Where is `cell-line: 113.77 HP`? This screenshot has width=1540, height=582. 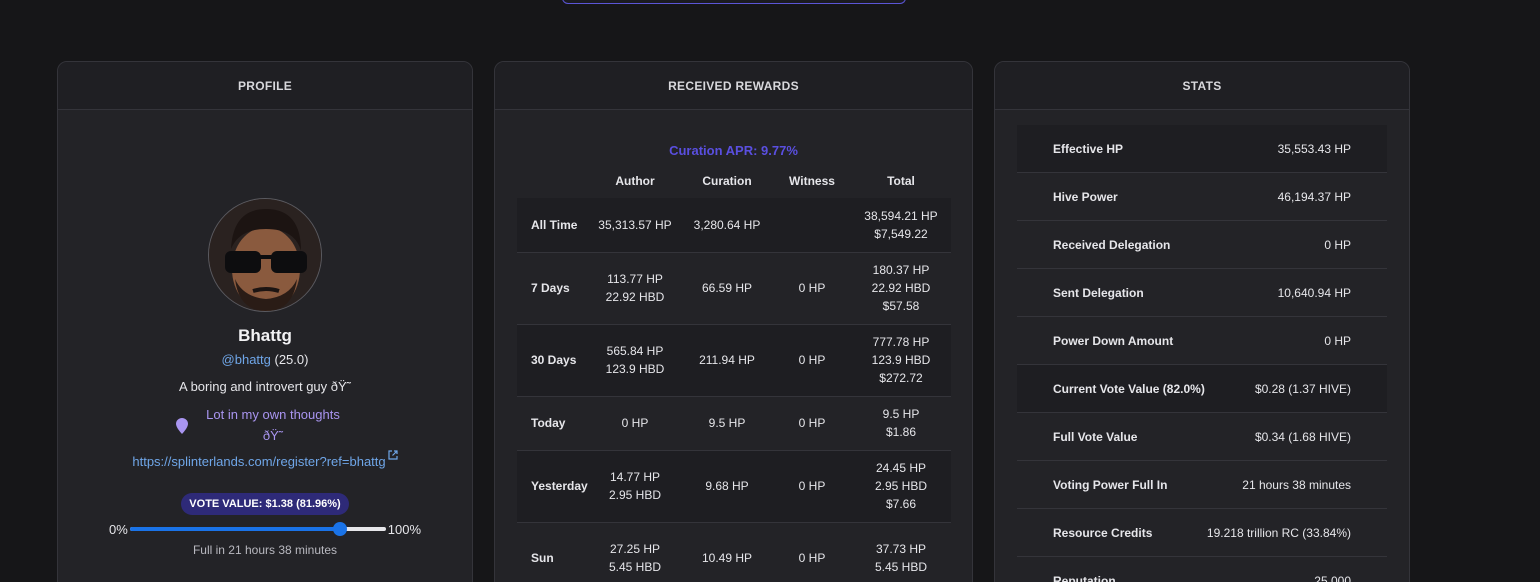
cell-line: 113.77 HP is located at coordinates (635, 279).